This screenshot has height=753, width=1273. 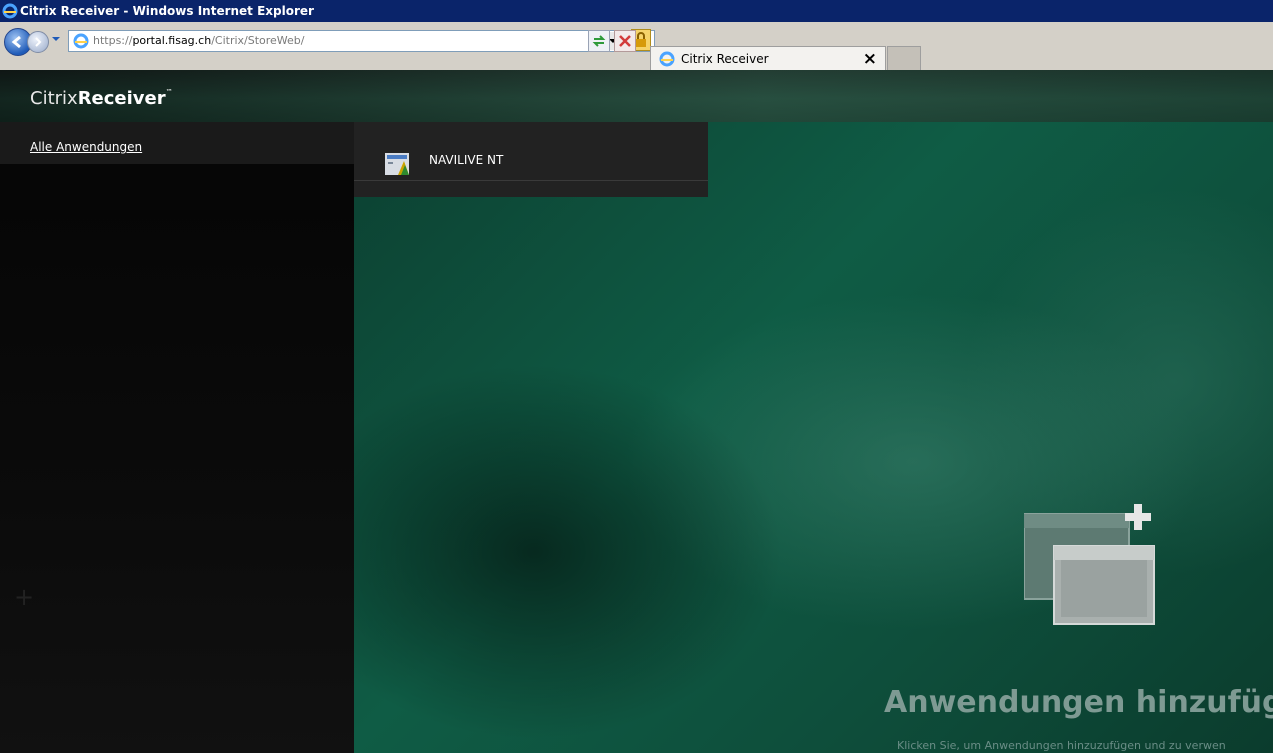 I want to click on forward-arrow-icon, so click(x=38, y=42).